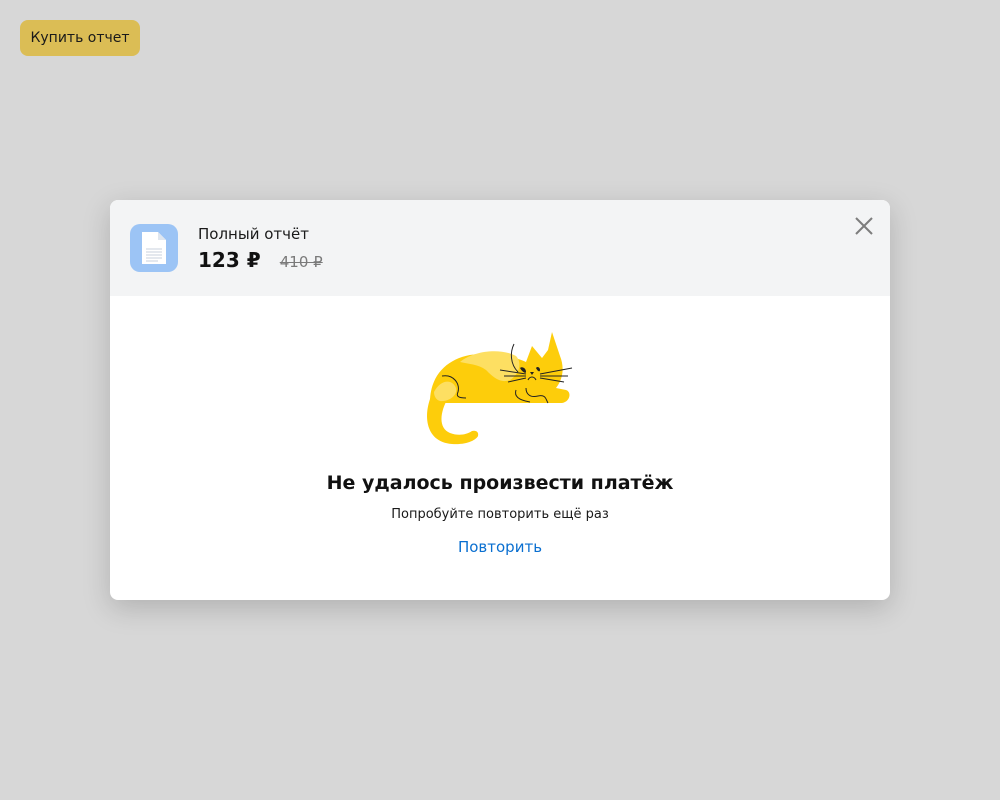  I want to click on price-row: 123 ₽ 410 ₽, so click(260, 260).